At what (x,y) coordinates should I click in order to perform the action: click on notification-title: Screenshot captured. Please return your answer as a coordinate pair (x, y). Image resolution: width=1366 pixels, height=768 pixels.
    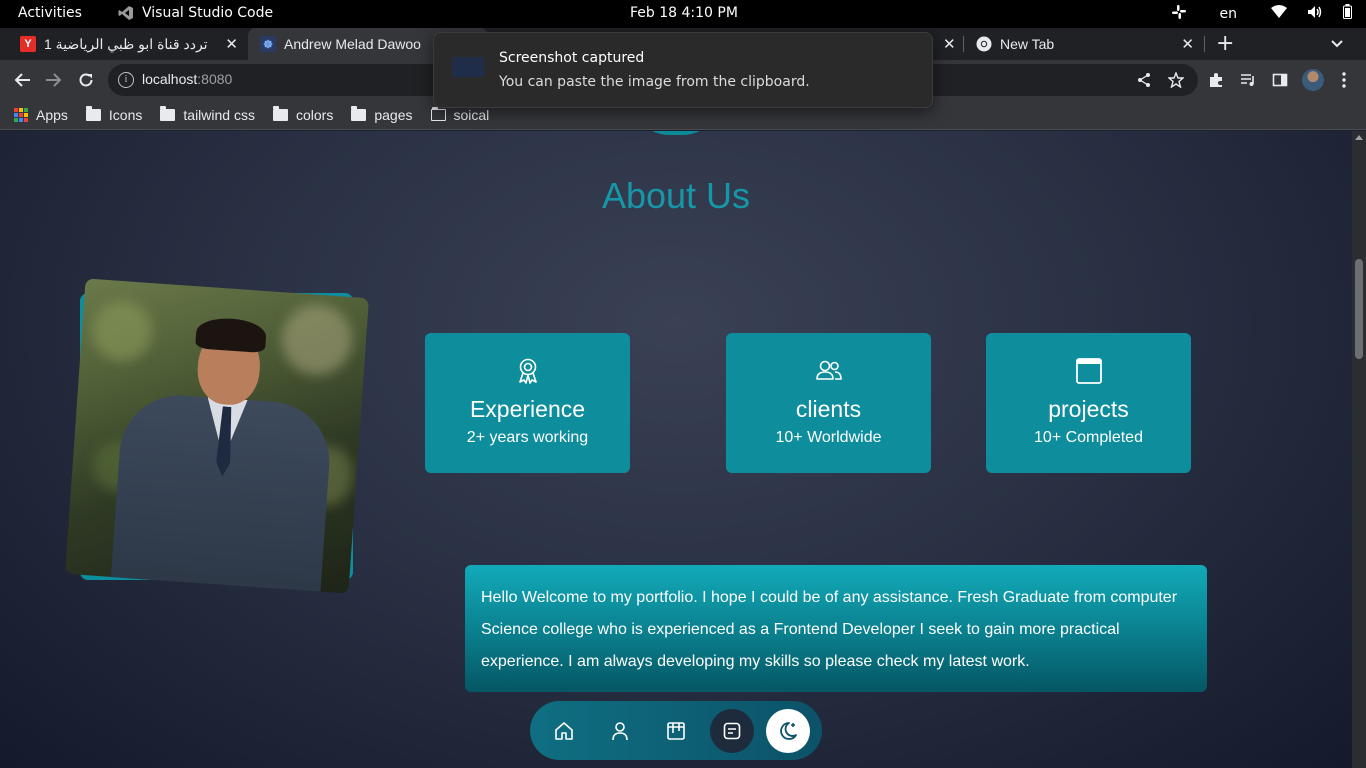
    Looking at the image, I should click on (572, 58).